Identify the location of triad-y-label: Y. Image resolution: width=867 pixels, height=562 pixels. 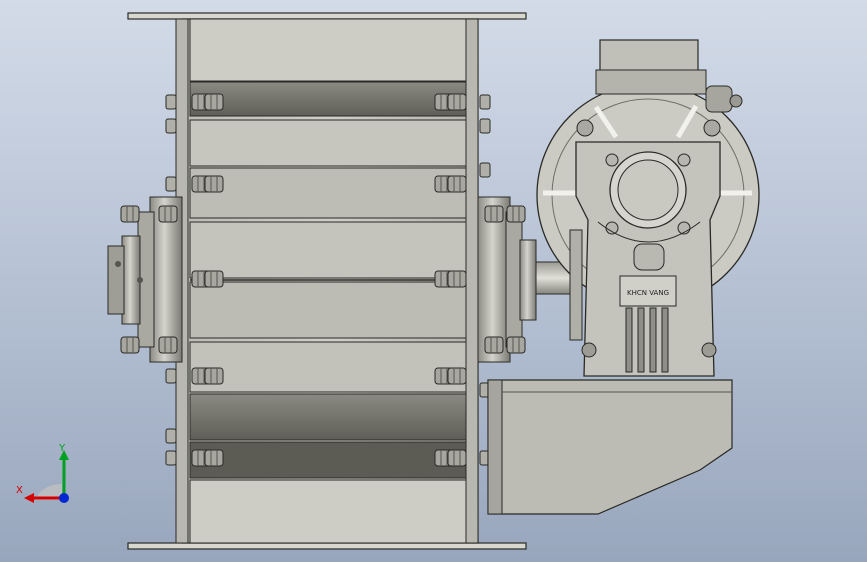
(62, 448).